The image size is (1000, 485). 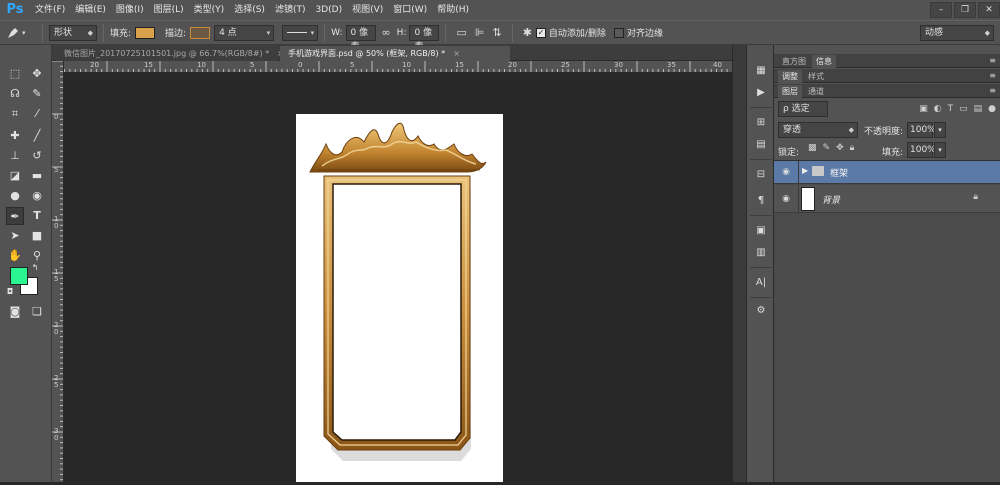 I want to click on link-icon: ∞, so click(x=386, y=32).